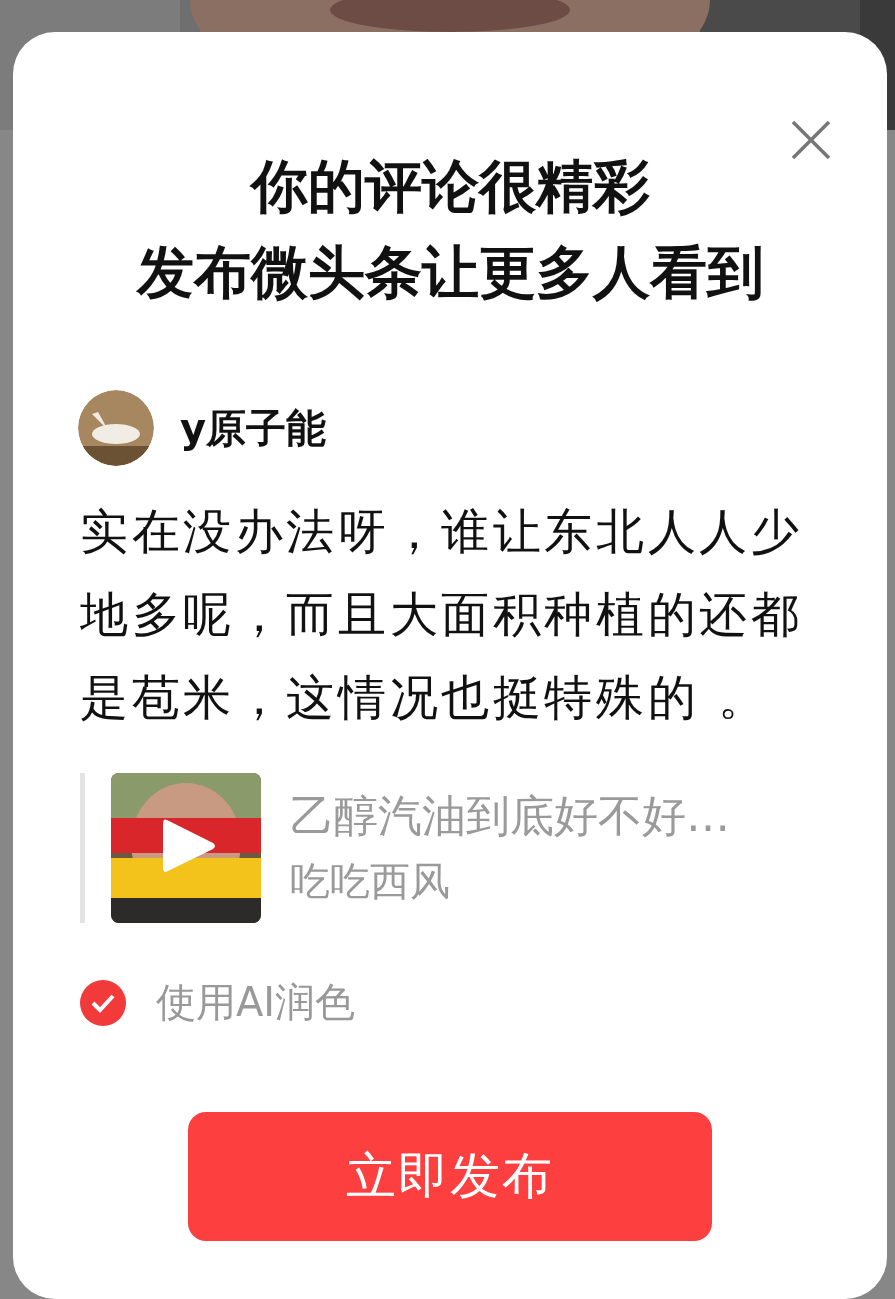 The height and width of the screenshot is (1299, 895). What do you see at coordinates (450, 186) in the screenshot?
I see `dialog-title: 你的评论很精彩` at bounding box center [450, 186].